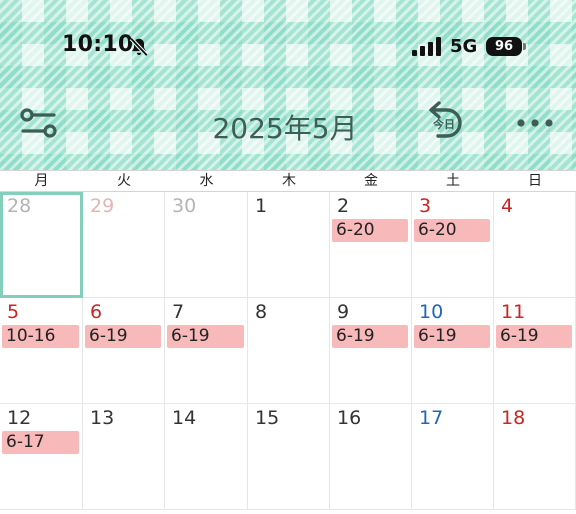 The width and height of the screenshot is (576, 514). Describe the element at coordinates (124, 457) in the screenshot. I see `day-cell: 13` at that location.